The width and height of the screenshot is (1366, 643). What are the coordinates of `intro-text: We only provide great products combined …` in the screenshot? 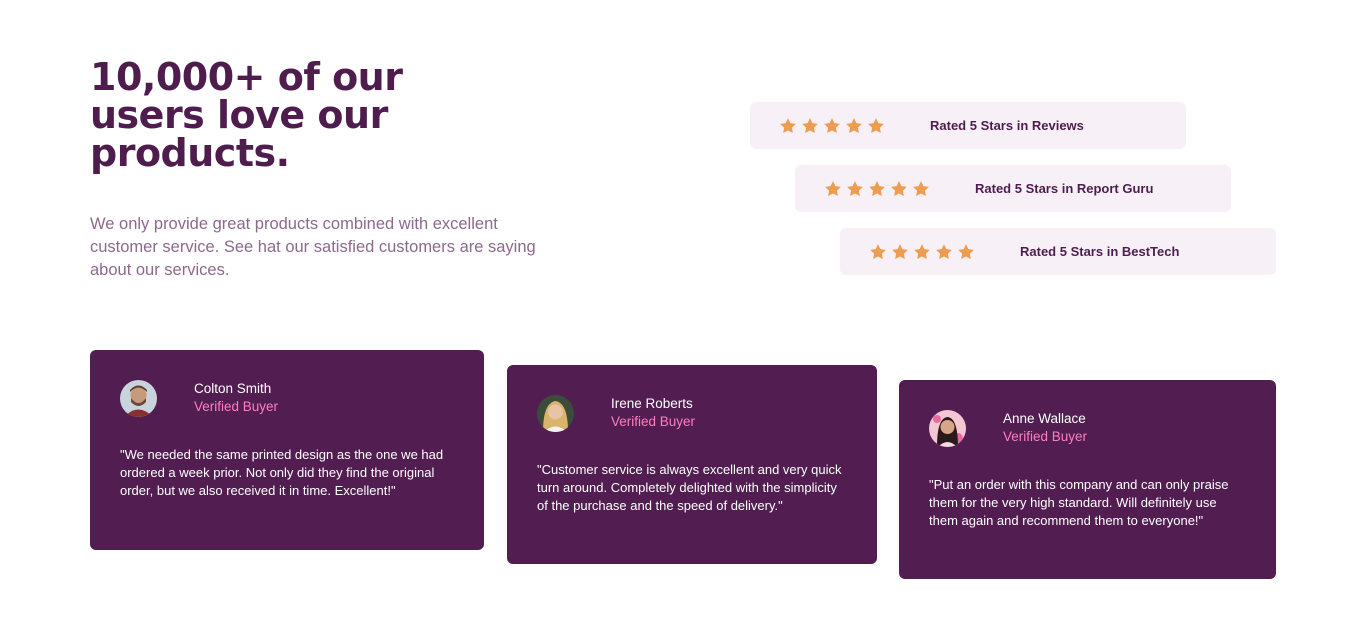 It's located at (313, 247).